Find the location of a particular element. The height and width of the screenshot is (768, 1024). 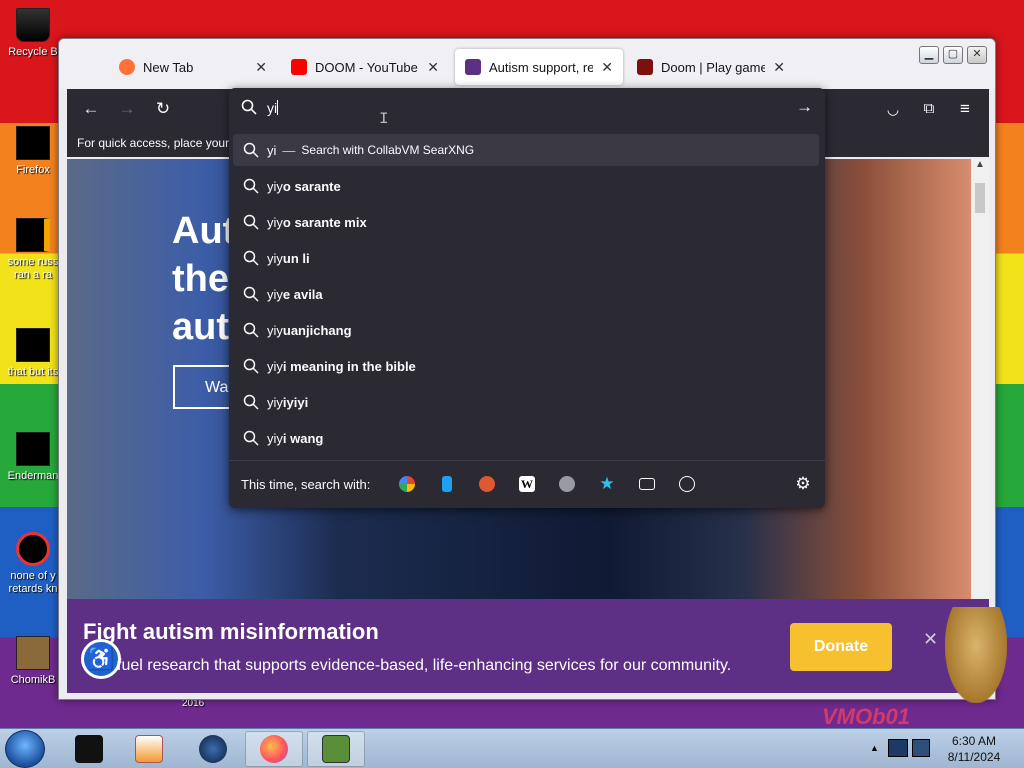

document-desktop-icon: some russ ran a ra is located at coordinates (33, 250).